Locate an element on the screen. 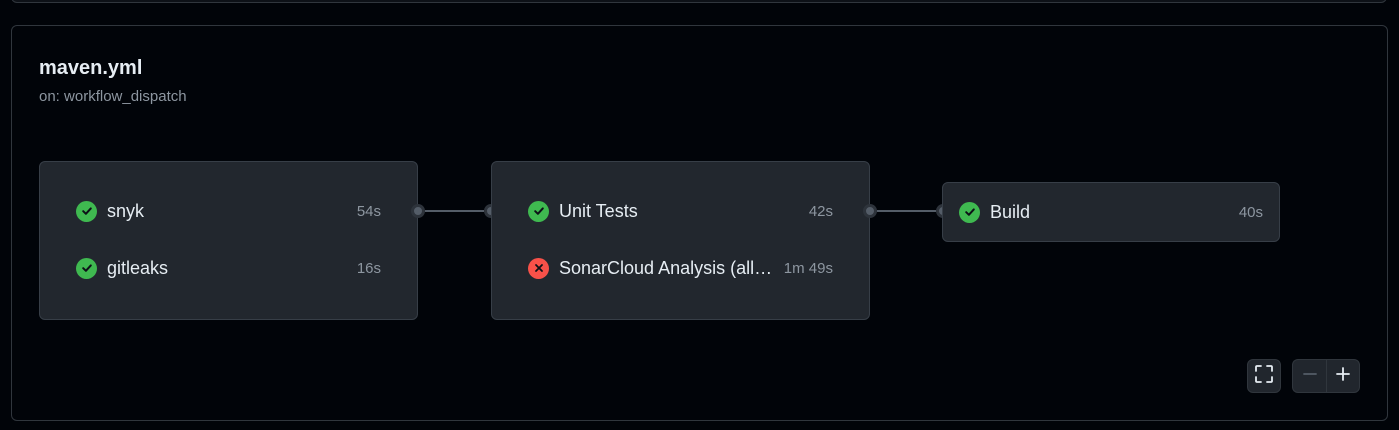 The image size is (1399, 430). minus-icon is located at coordinates (1310, 376).